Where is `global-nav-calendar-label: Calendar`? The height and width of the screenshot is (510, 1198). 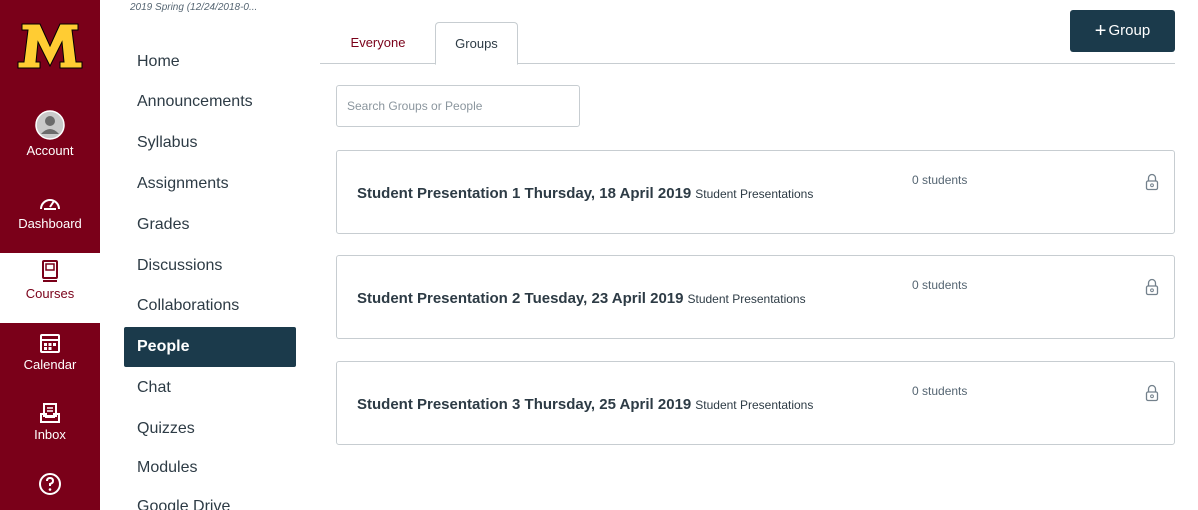
global-nav-calendar-label: Calendar is located at coordinates (50, 364).